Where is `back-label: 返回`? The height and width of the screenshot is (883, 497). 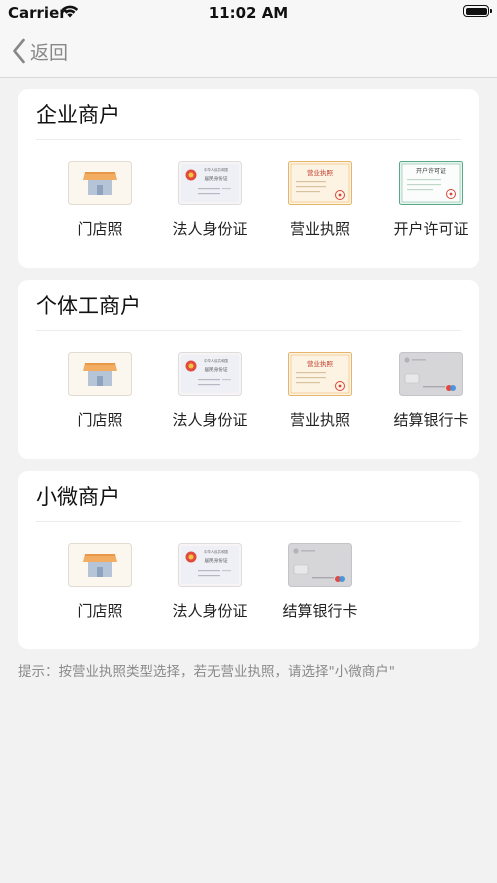 back-label: 返回 is located at coordinates (49, 52).